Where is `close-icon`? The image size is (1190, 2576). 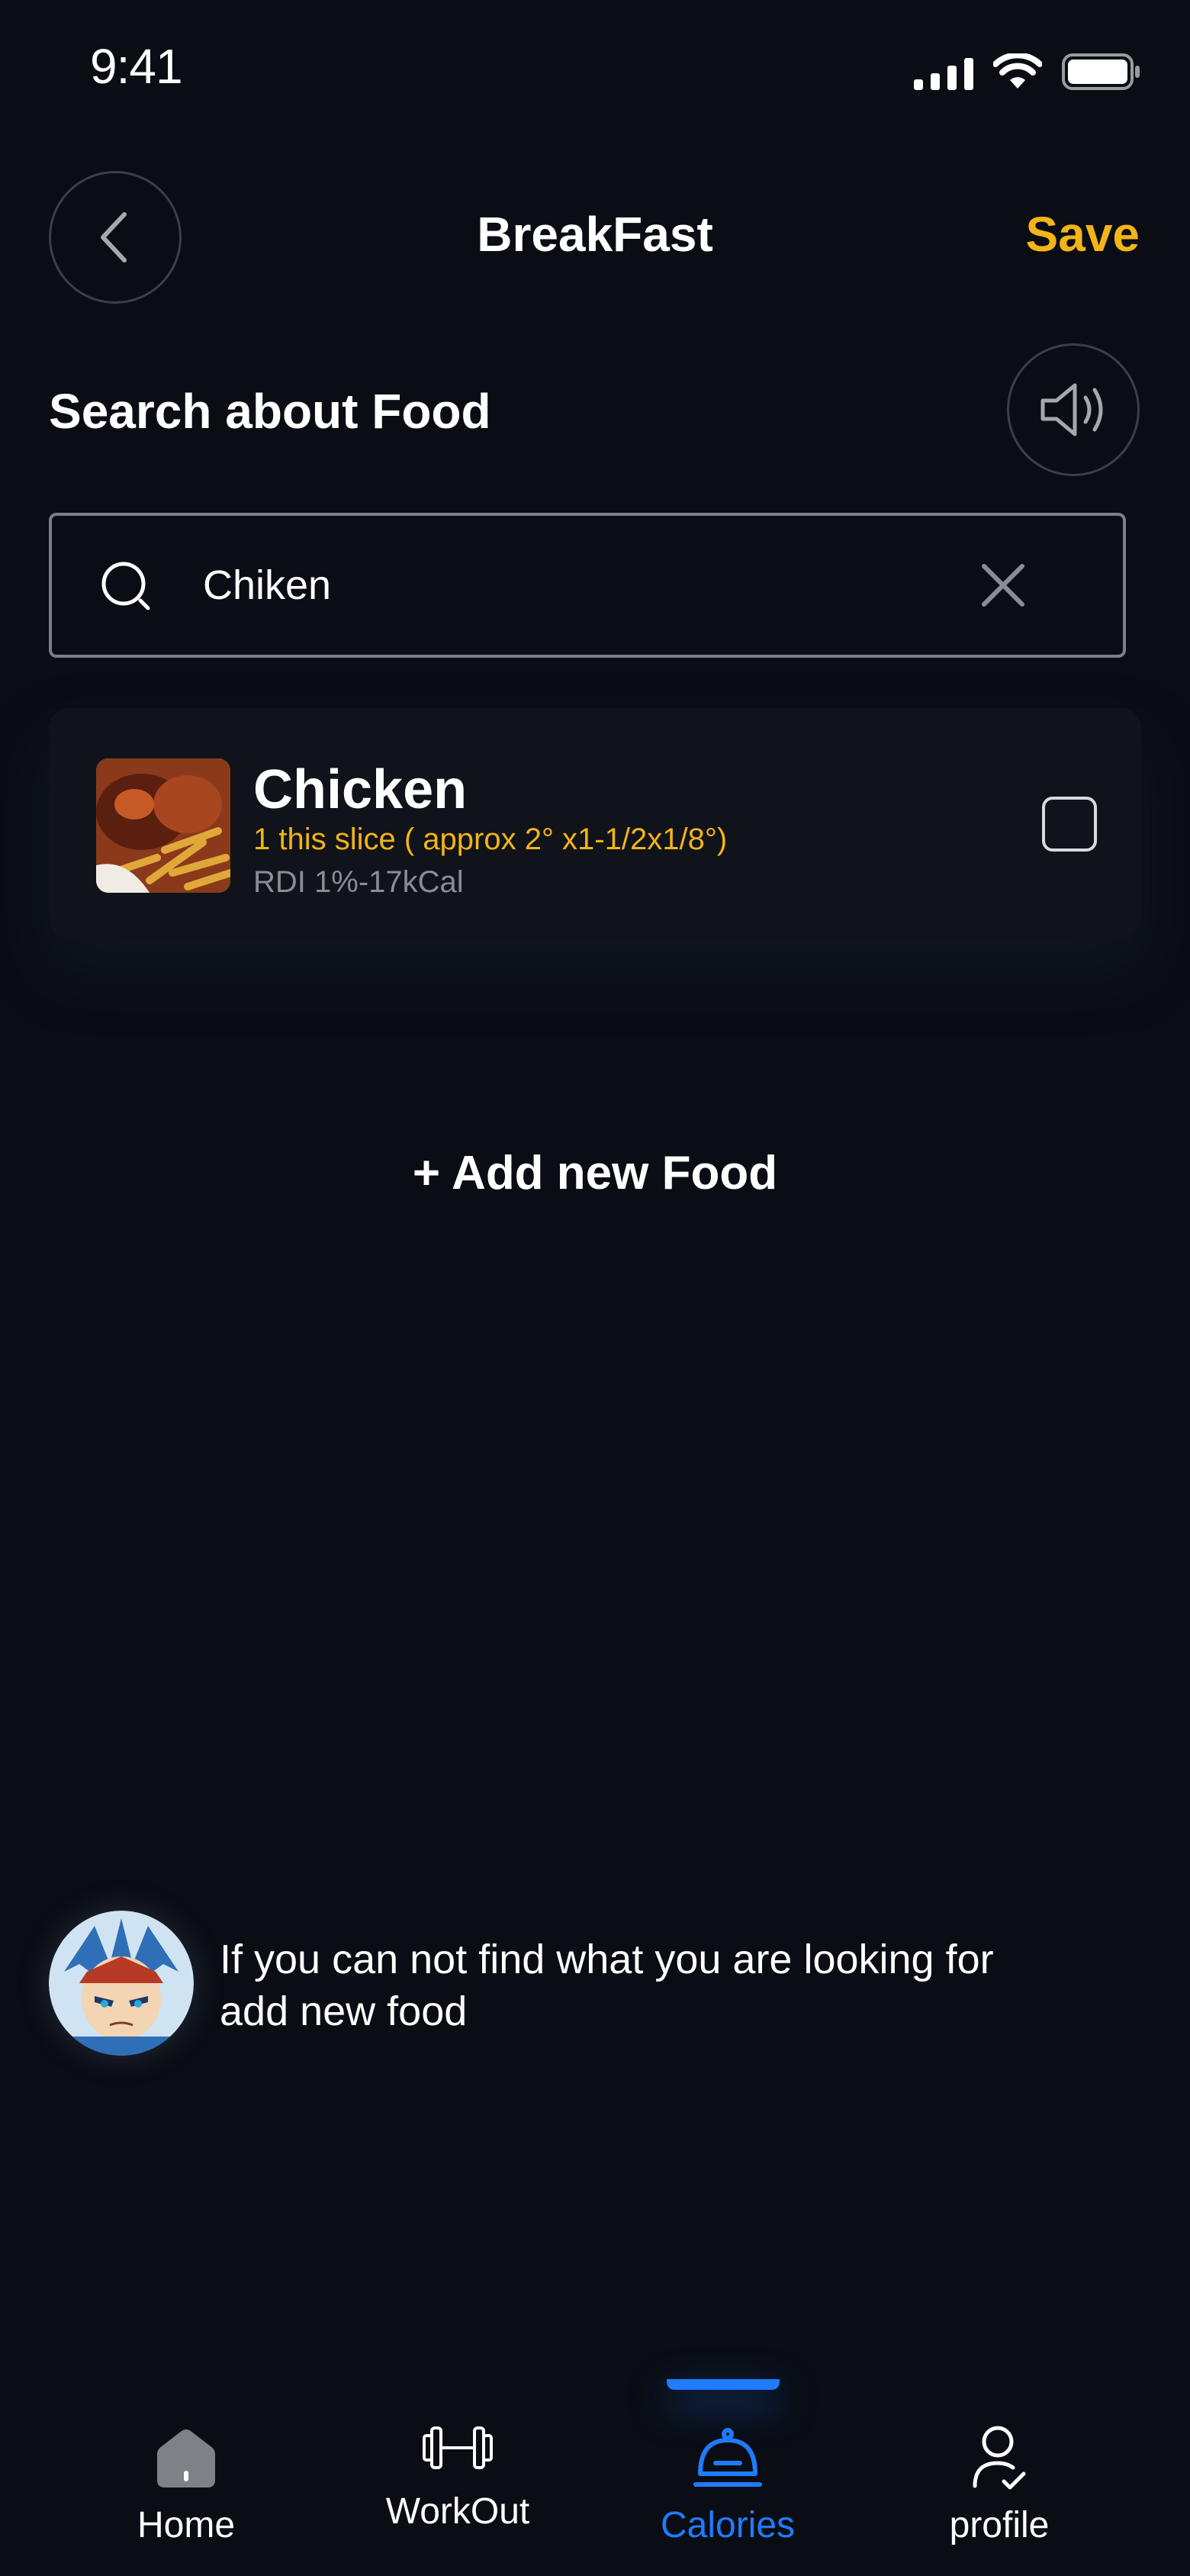
close-icon is located at coordinates (1003, 585).